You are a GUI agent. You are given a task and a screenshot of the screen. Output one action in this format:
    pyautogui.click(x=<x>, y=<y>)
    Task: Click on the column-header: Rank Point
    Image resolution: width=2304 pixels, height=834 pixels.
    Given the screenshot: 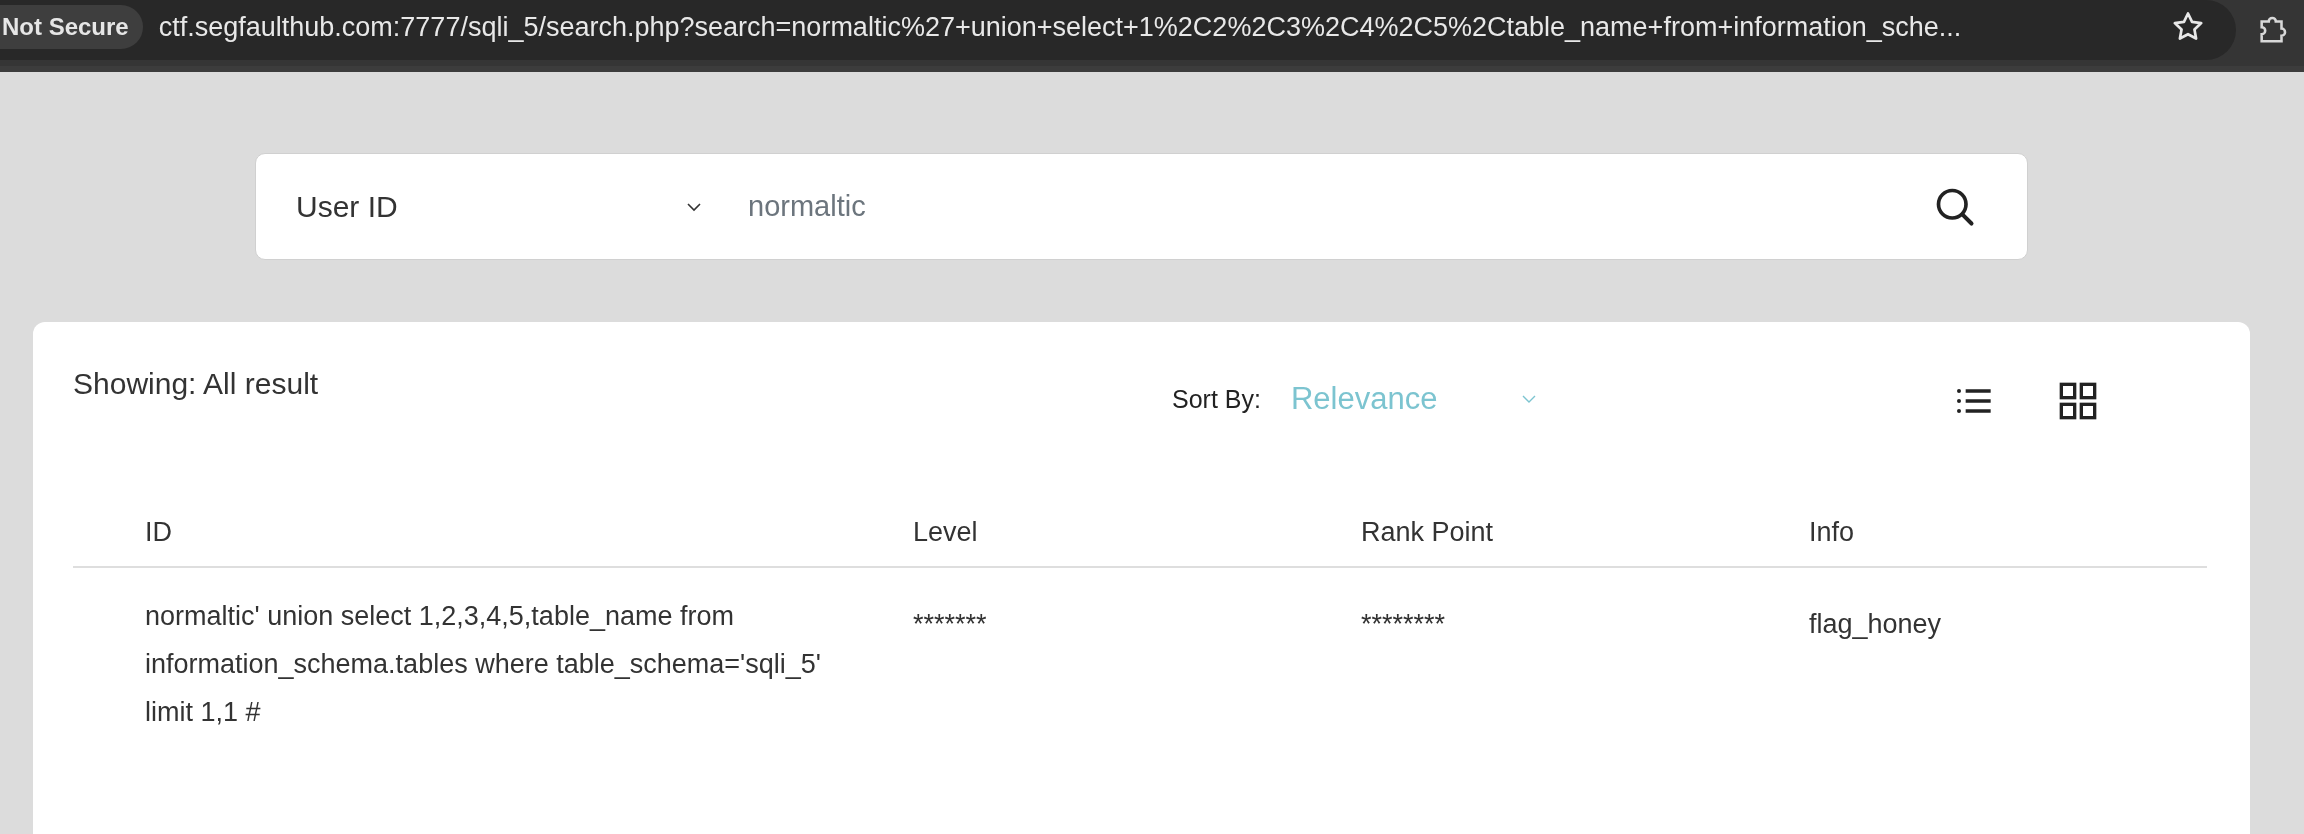 What is the action you would take?
    pyautogui.click(x=1428, y=532)
    